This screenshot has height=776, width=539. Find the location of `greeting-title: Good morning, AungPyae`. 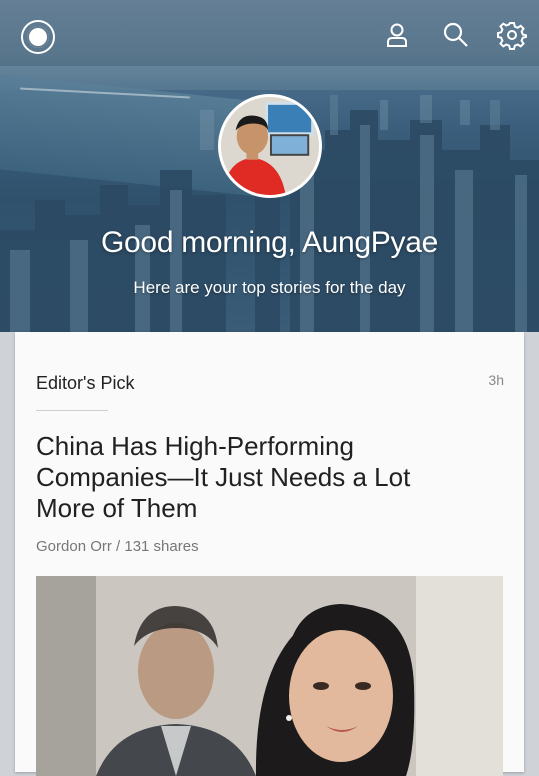

greeting-title: Good morning, AungPyae is located at coordinates (269, 242).